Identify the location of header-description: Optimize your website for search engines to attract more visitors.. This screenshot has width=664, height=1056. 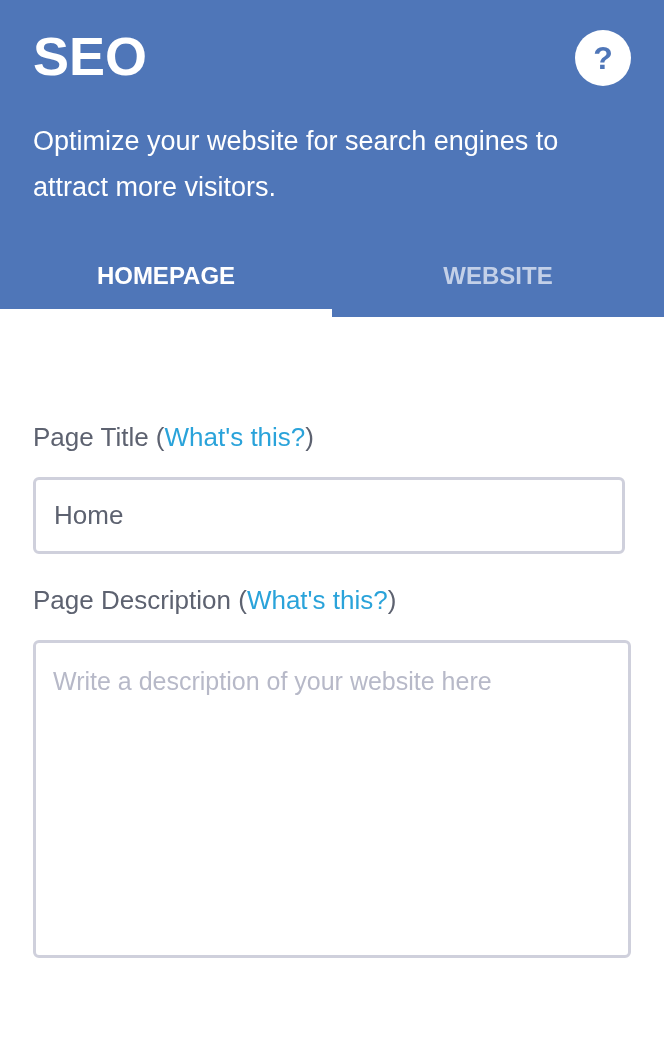
(296, 164).